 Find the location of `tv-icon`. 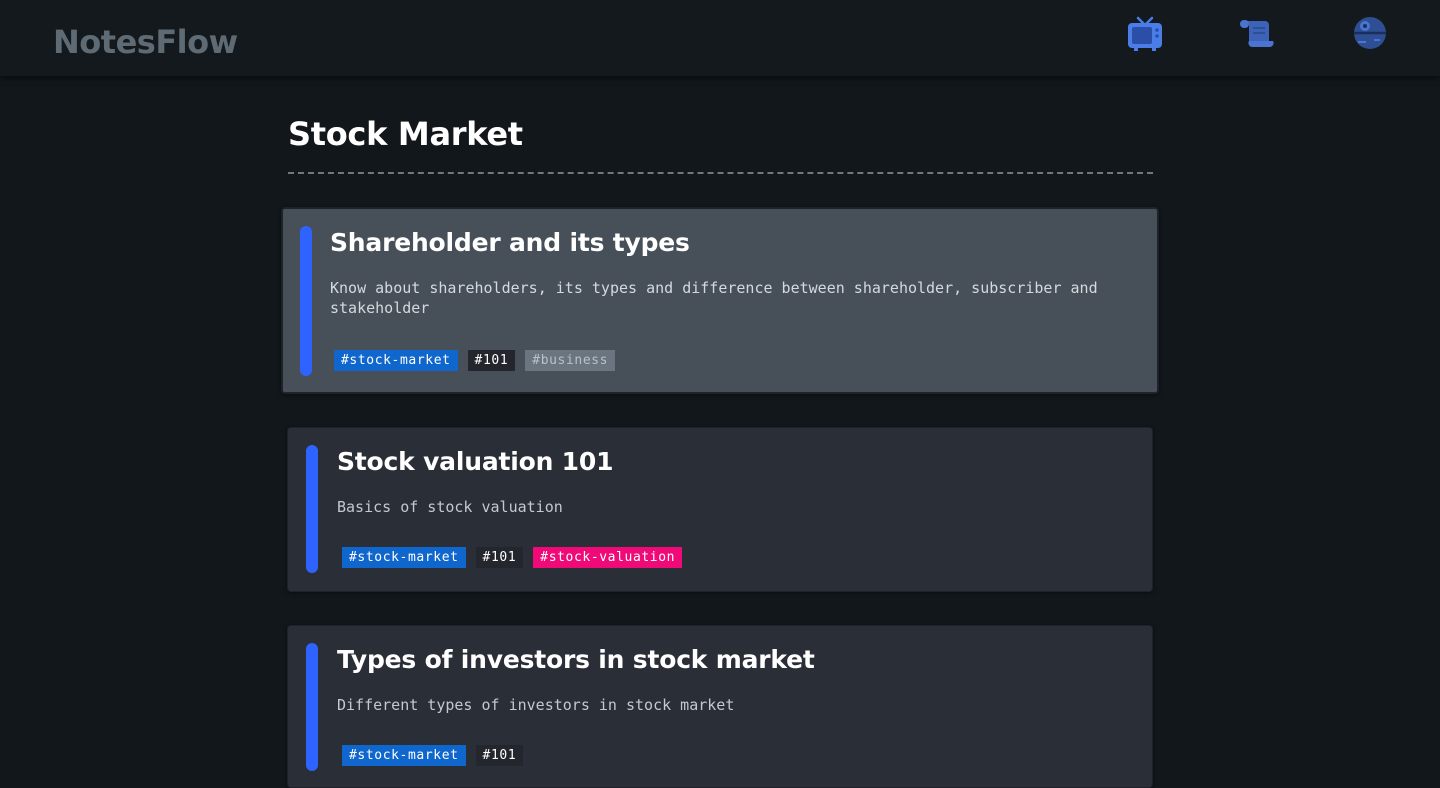

tv-icon is located at coordinates (1145, 35).